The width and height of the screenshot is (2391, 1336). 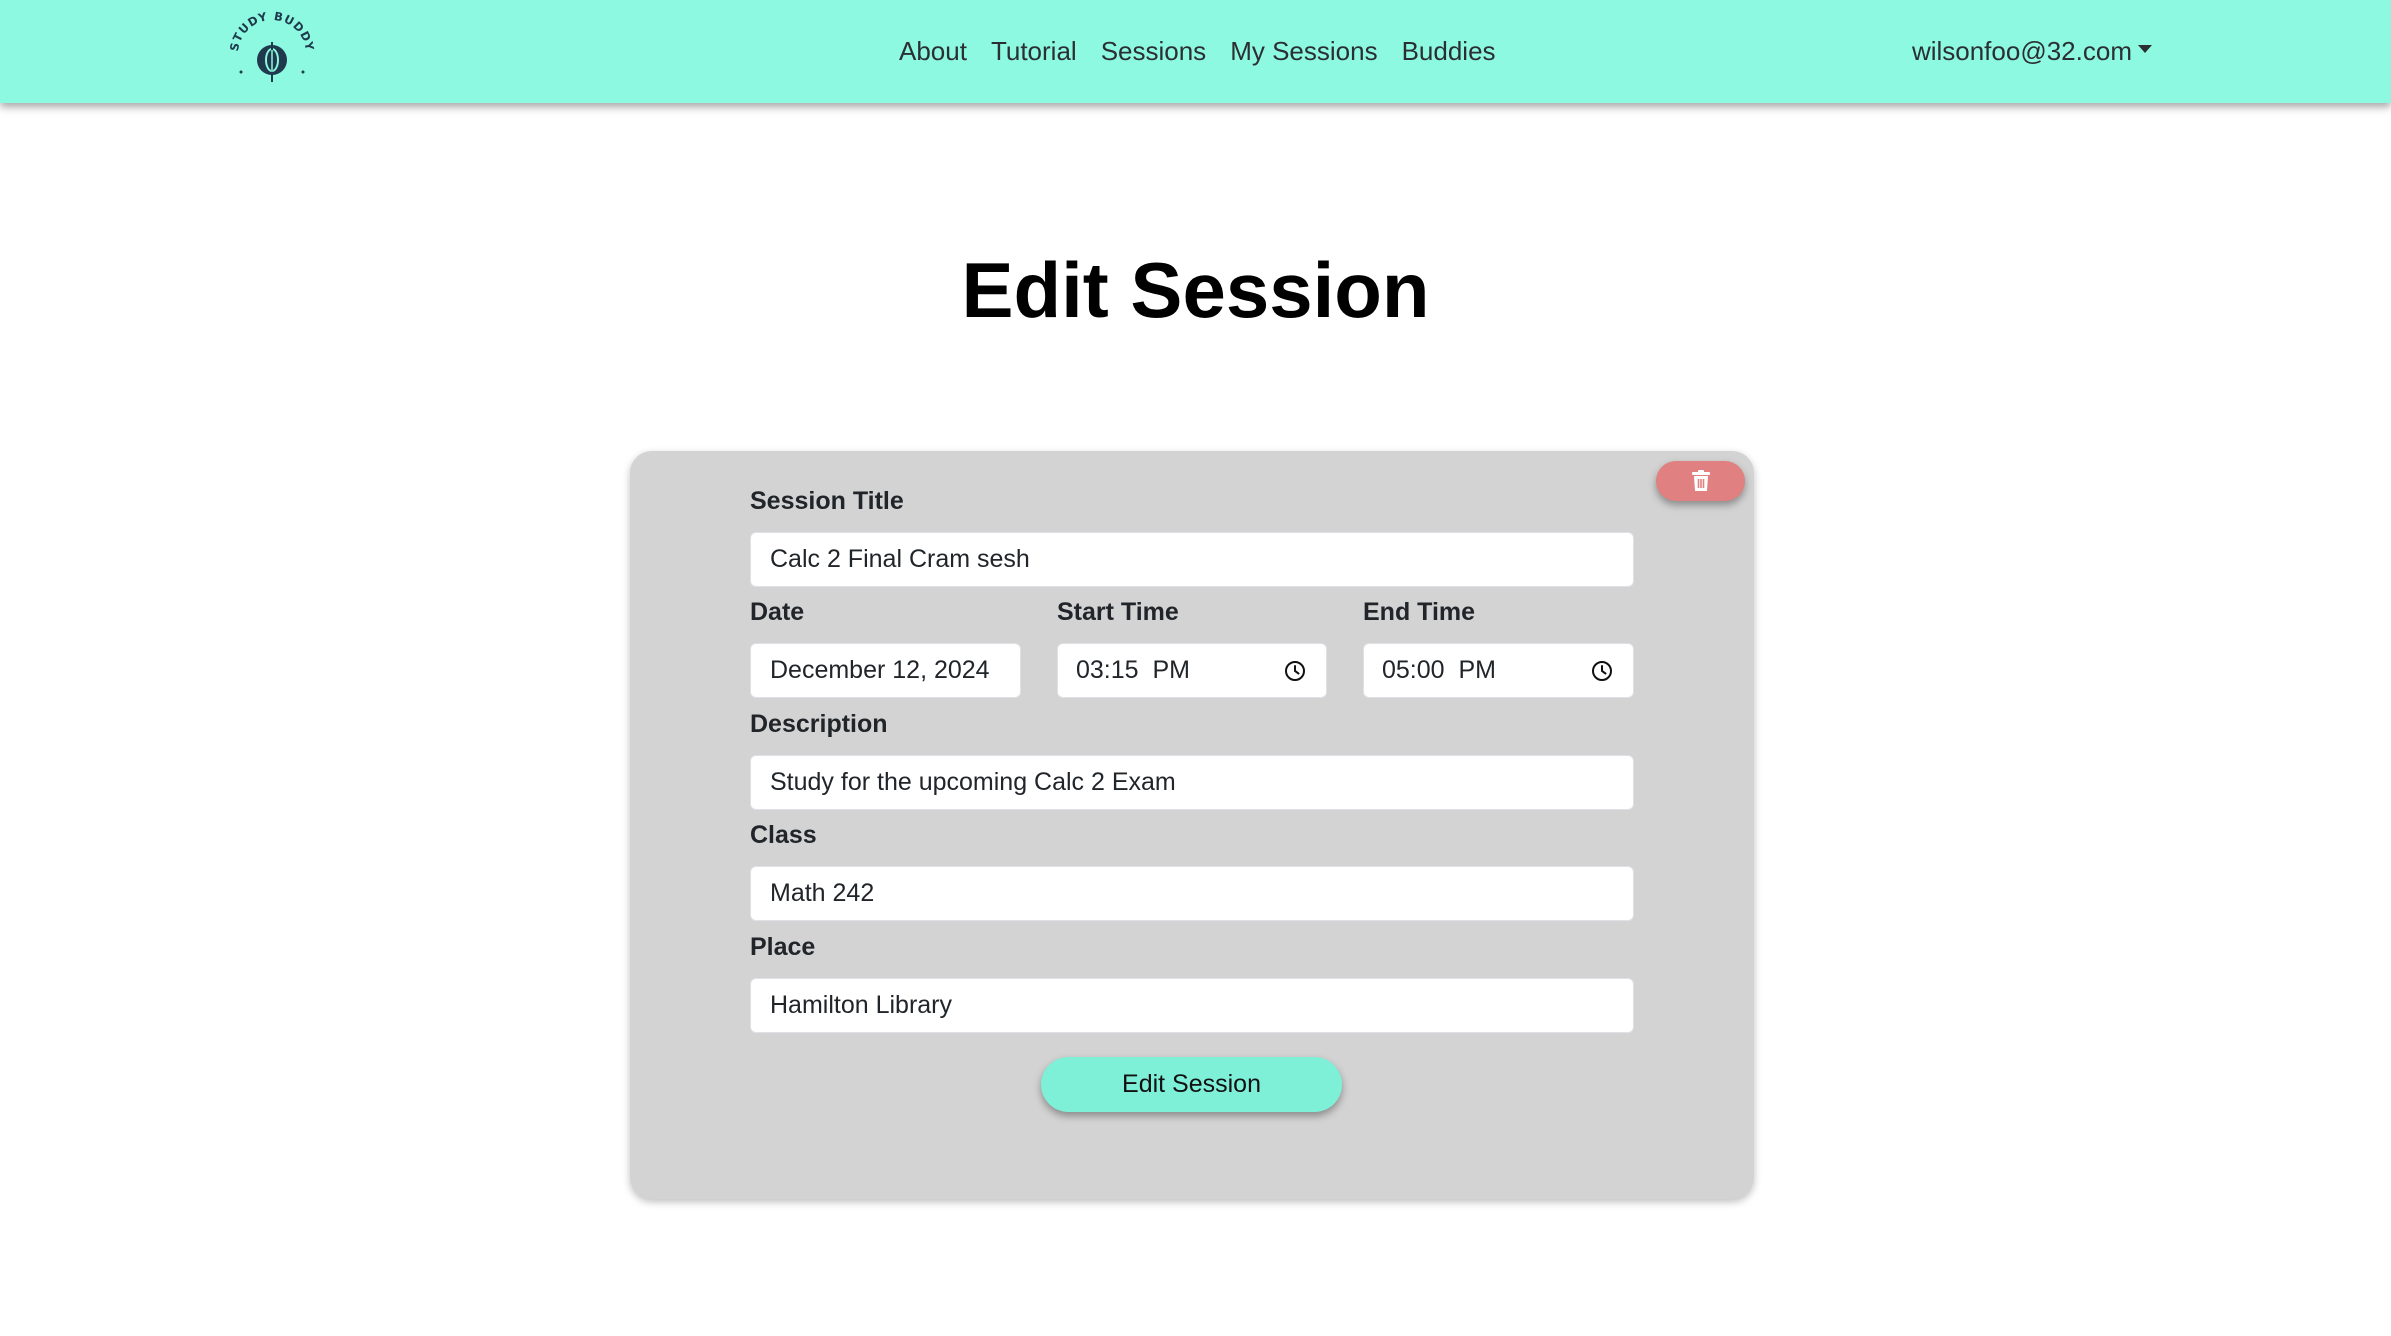 I want to click on end-time-value: 05:00 PM, so click(x=1439, y=670).